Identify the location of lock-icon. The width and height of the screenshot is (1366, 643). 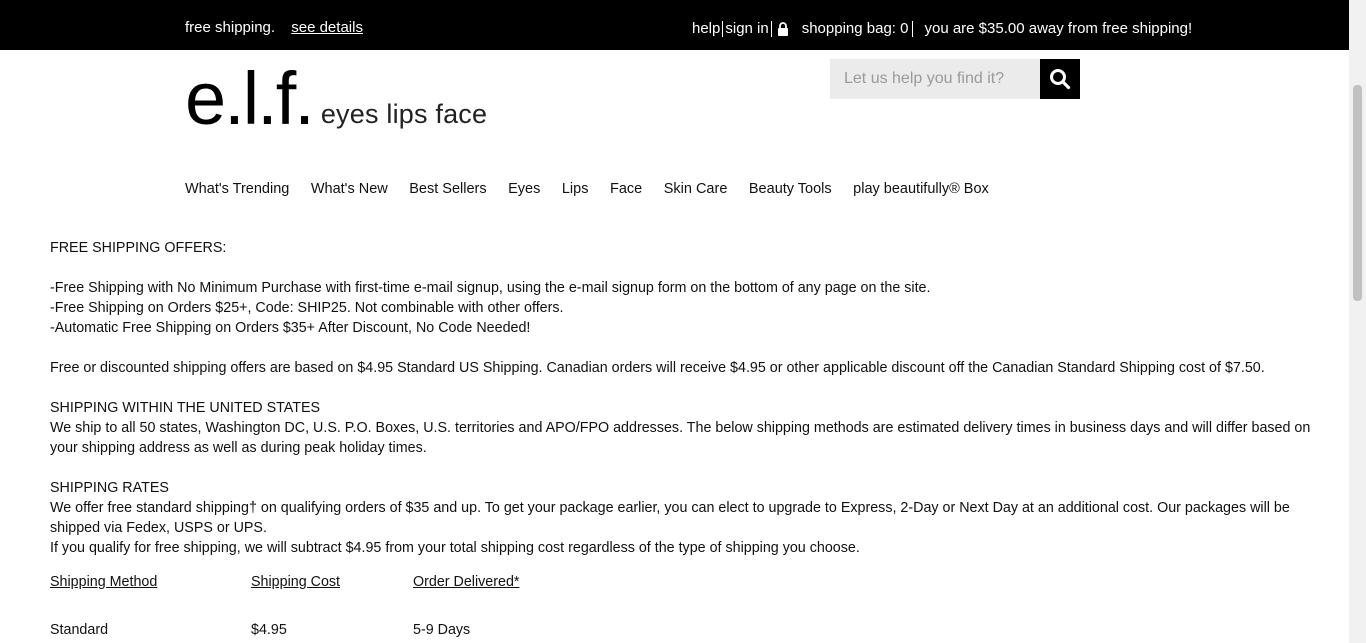
(783, 28).